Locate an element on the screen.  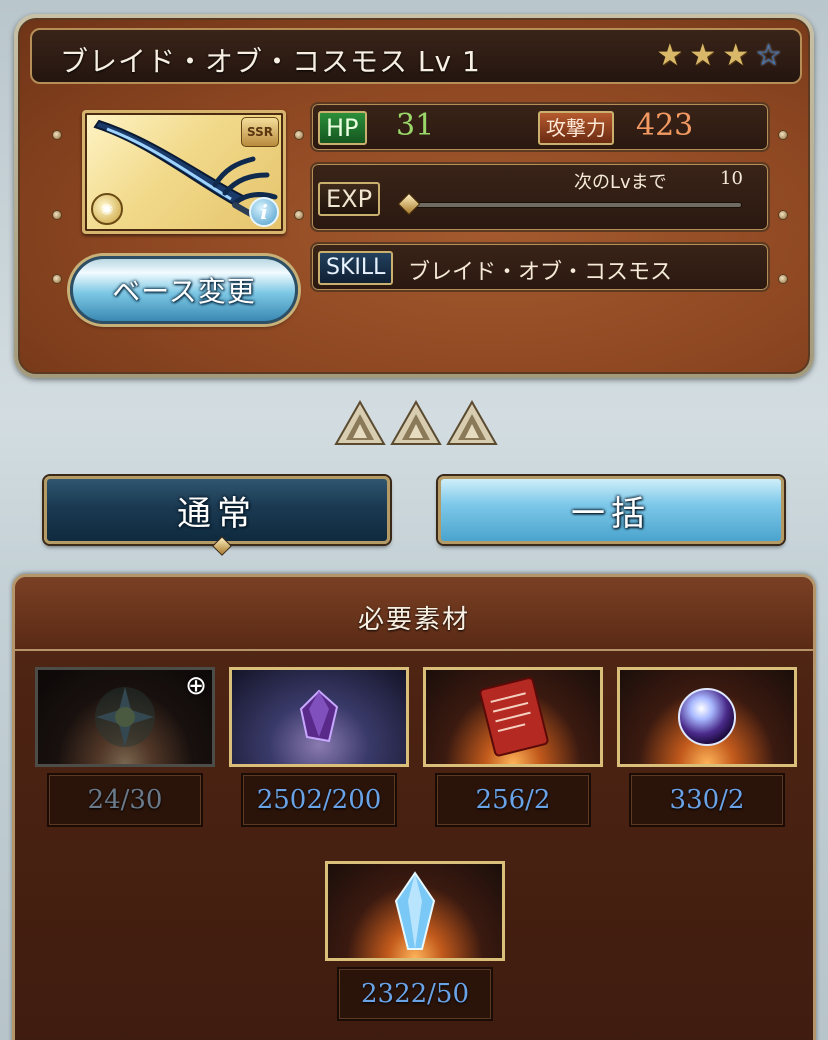
cosmic-orb-icon is located at coordinates (707, 717).